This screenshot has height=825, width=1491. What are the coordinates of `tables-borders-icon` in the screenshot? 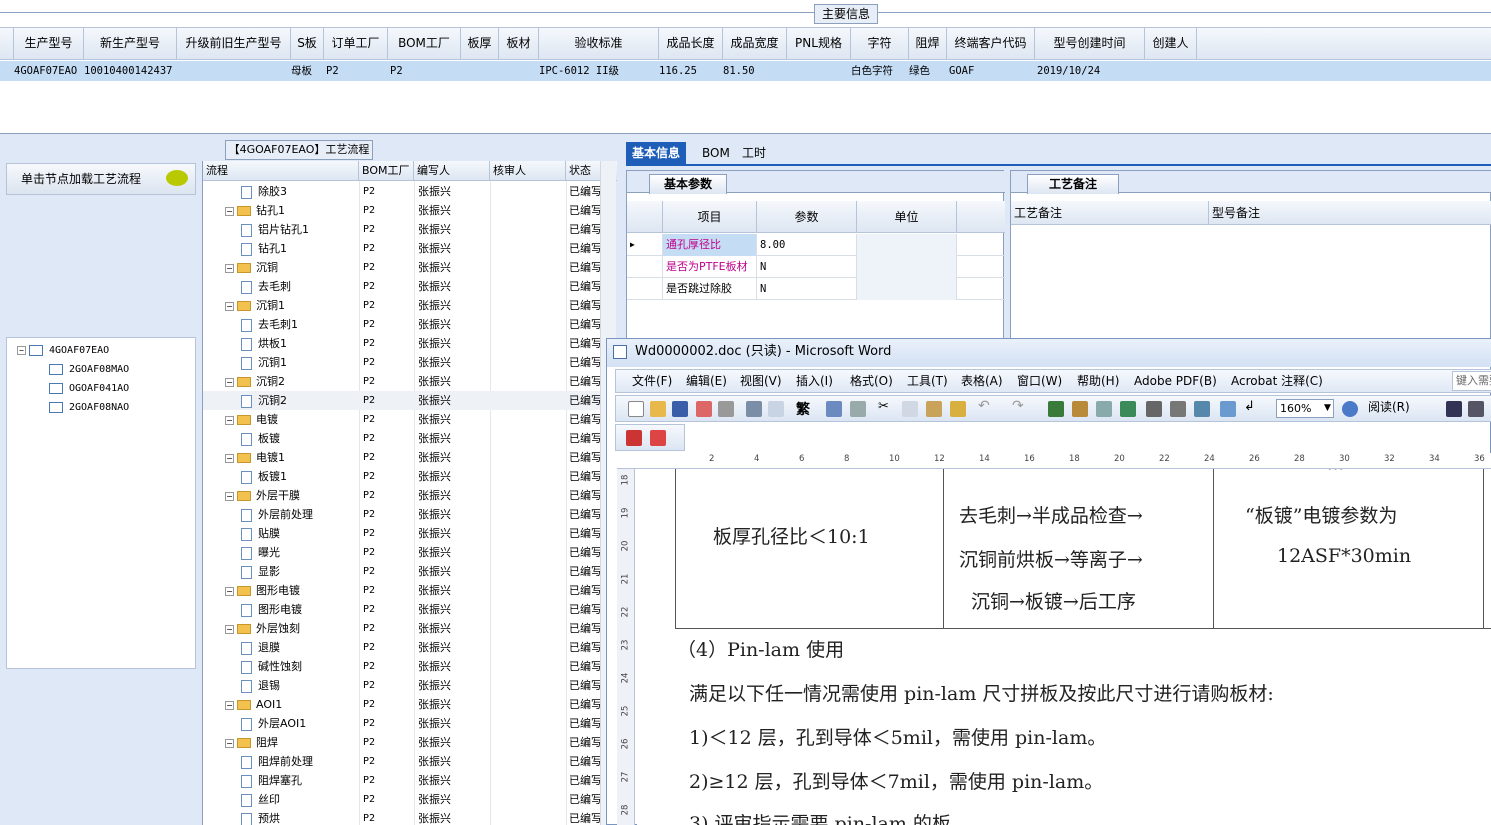 It's located at (1080, 409).